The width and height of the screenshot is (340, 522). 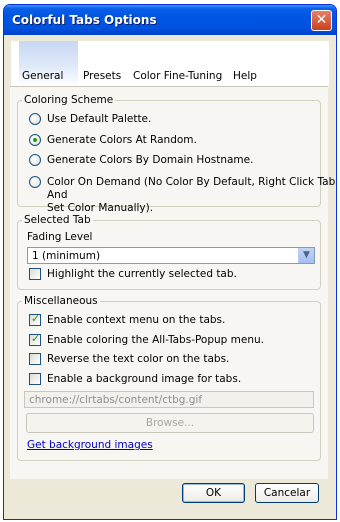 I want to click on cancel-button: Cancelar, so click(x=287, y=493).